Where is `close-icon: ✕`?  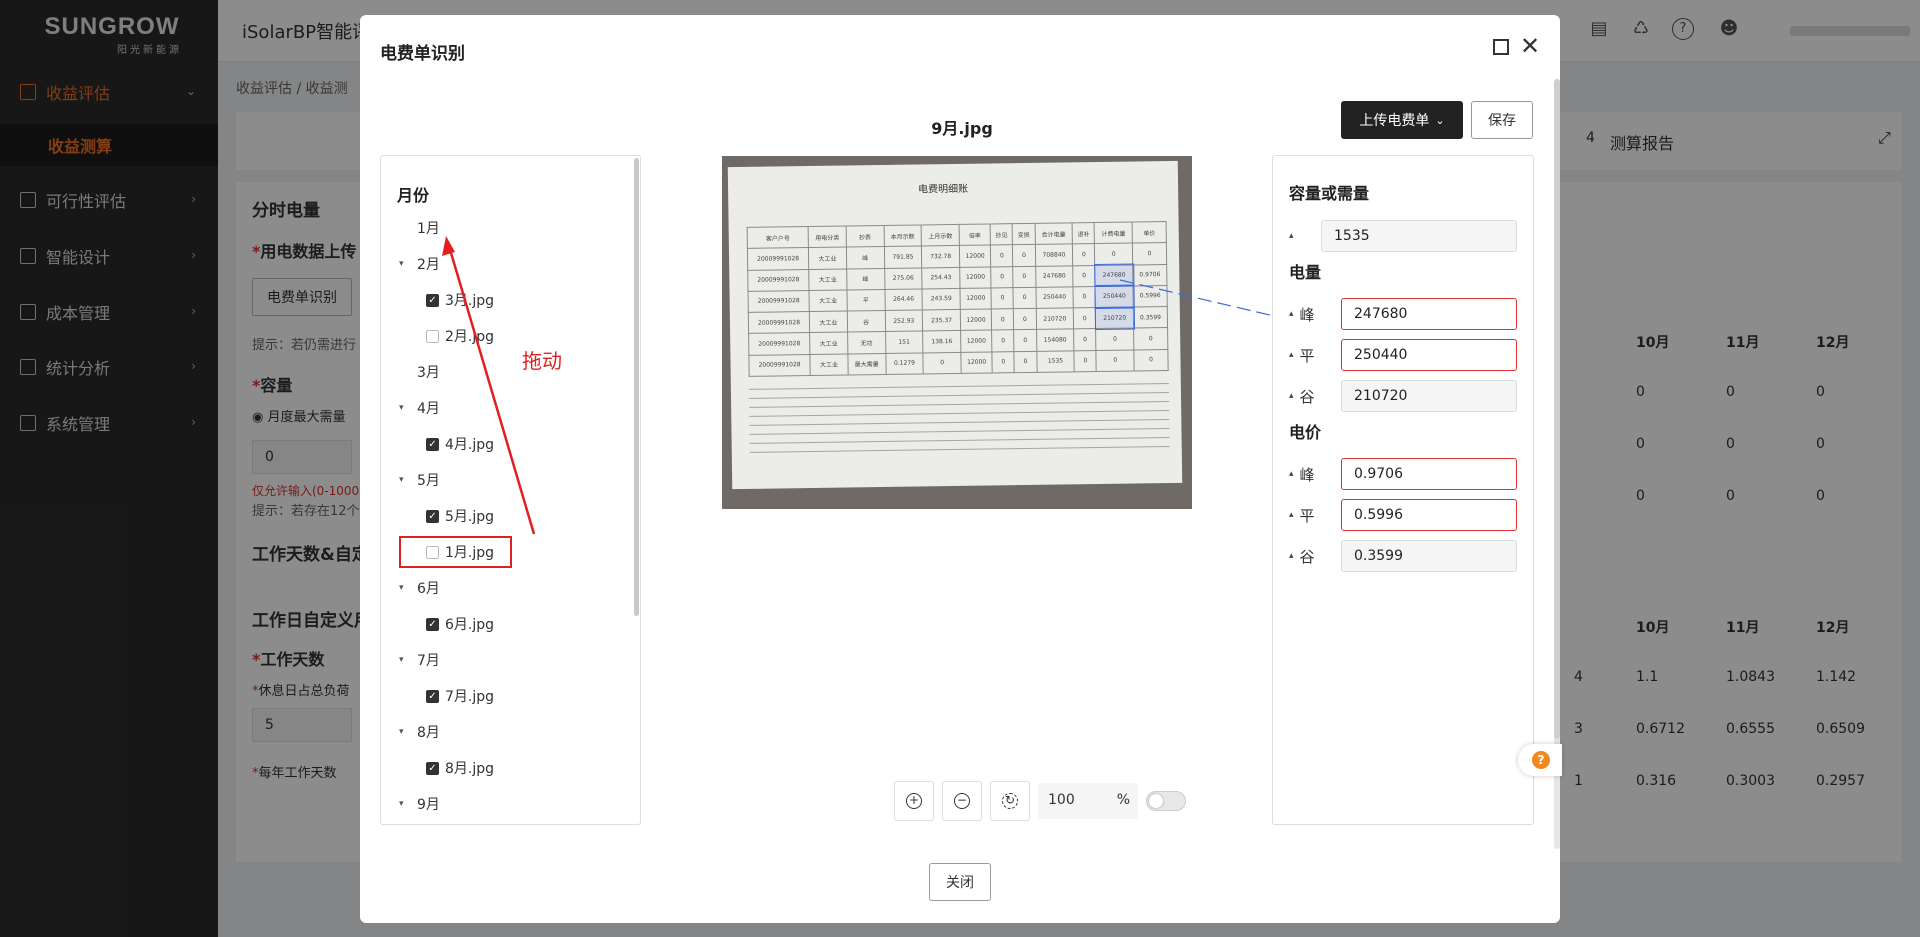 close-icon: ✕ is located at coordinates (1530, 46).